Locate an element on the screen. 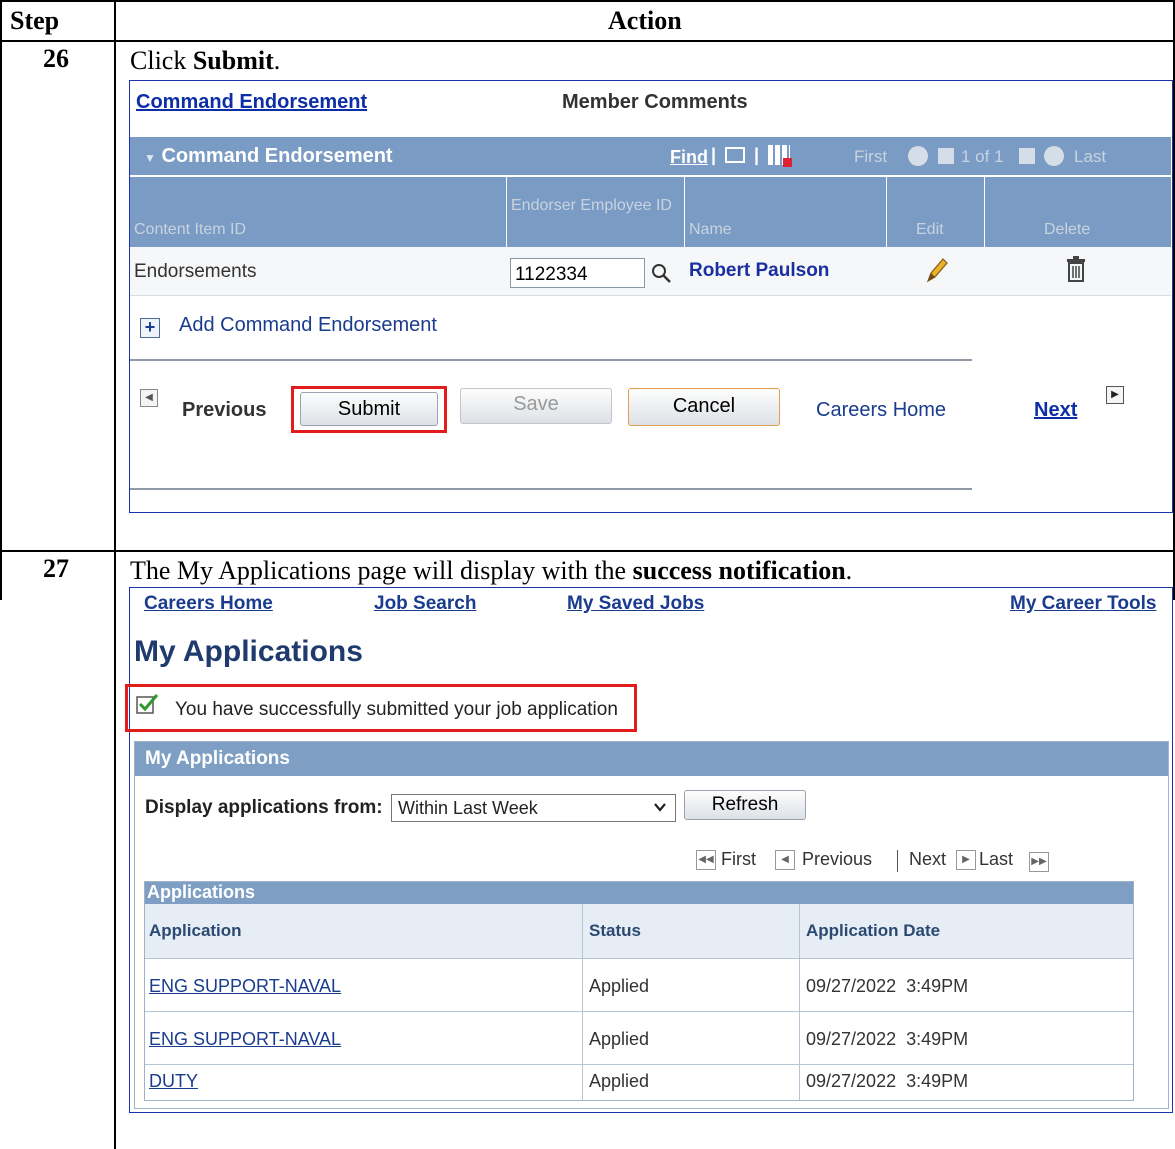 The width and height of the screenshot is (1175, 1149). grid-title: ▼ Command Endorsement is located at coordinates (268, 156).